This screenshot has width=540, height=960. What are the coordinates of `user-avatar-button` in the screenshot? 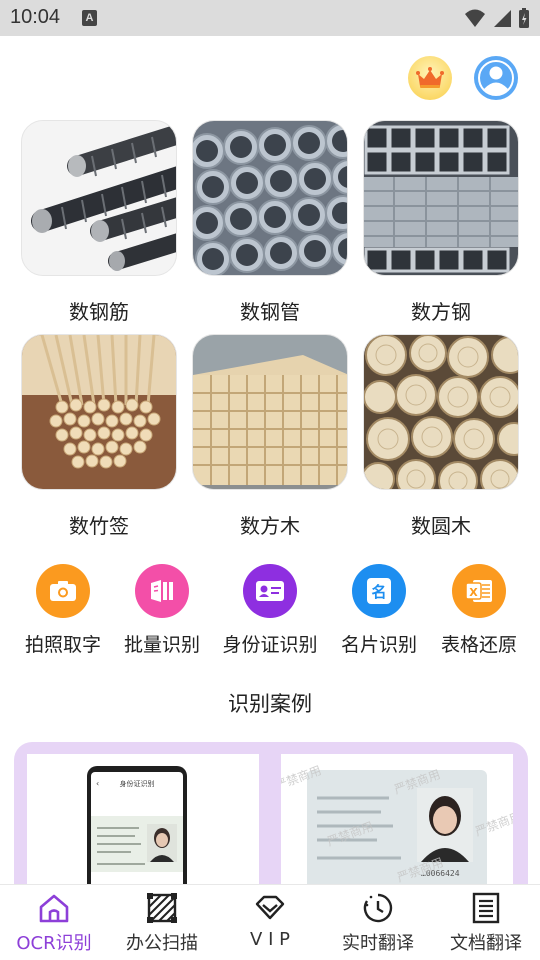 It's located at (496, 78).